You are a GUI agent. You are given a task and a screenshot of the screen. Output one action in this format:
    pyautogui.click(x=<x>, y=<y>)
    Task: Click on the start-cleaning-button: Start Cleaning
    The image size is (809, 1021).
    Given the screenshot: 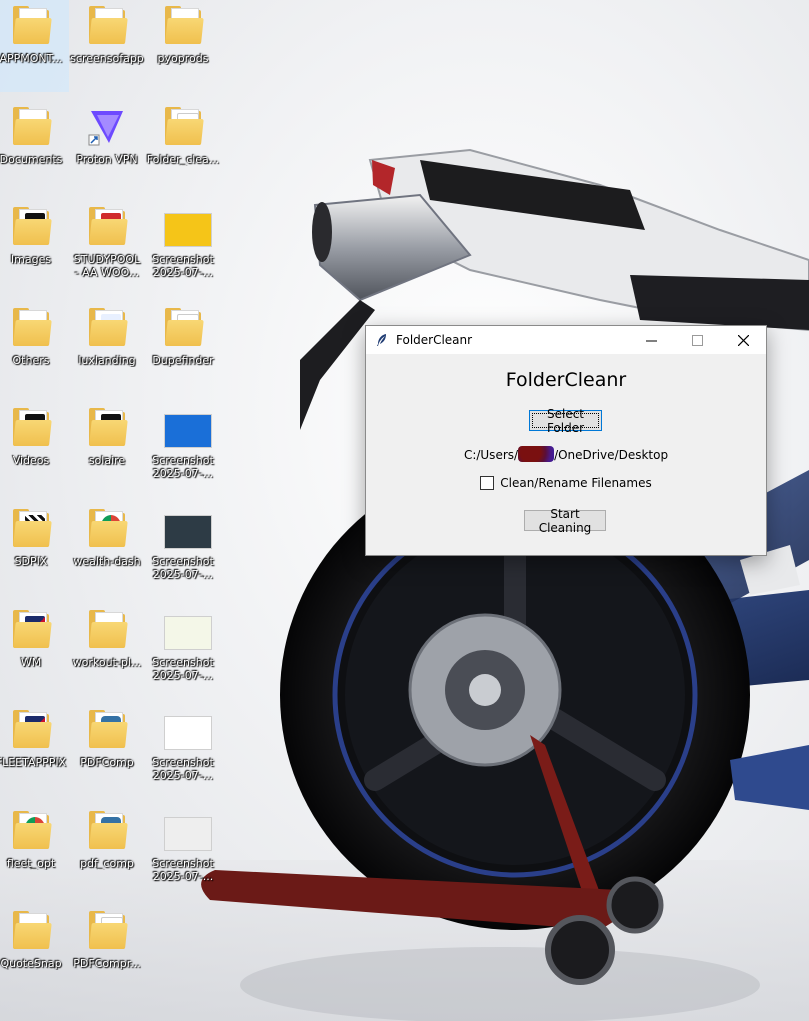 What is the action you would take?
    pyautogui.click(x=565, y=521)
    